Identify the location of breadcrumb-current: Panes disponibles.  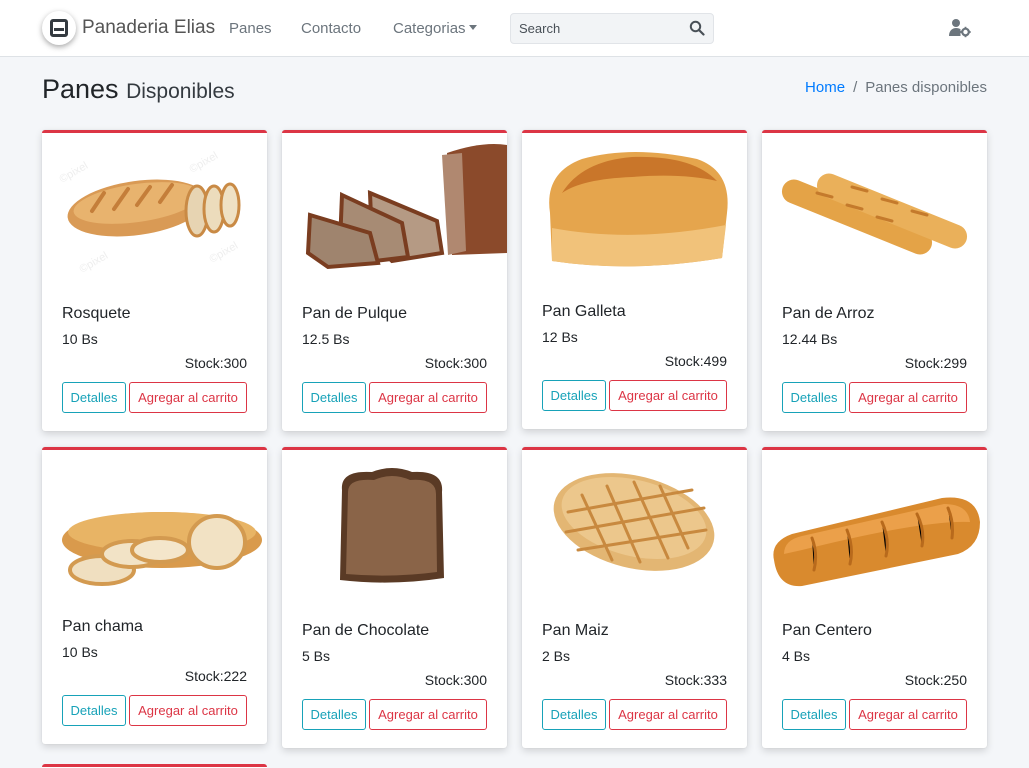
(926, 87).